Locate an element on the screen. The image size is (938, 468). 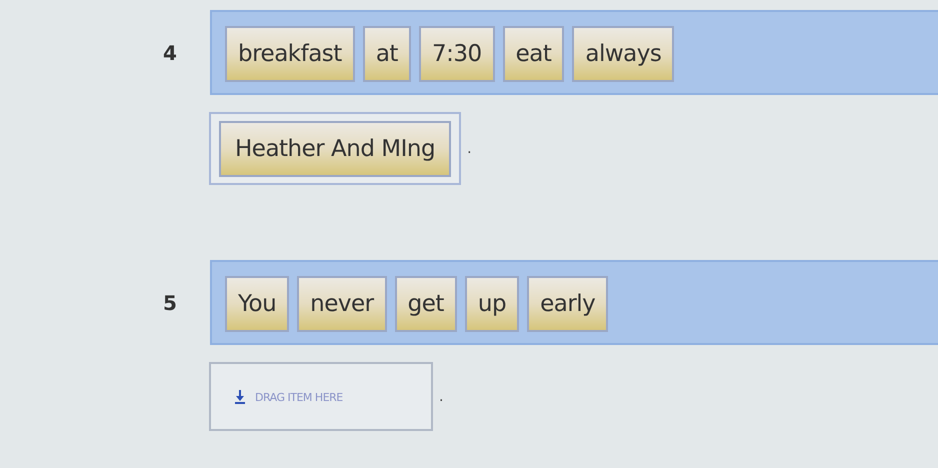
word-tile: never is located at coordinates (342, 304).